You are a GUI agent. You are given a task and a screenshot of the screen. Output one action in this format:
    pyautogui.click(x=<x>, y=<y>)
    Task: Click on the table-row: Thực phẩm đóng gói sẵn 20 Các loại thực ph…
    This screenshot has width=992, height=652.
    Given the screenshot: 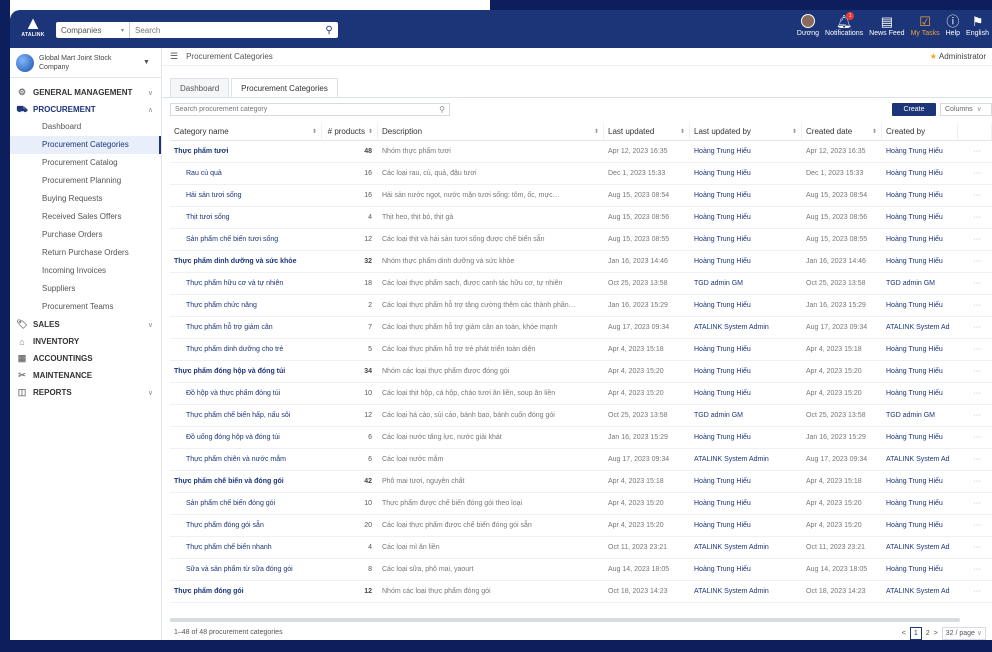 What is the action you would take?
    pyautogui.click(x=581, y=526)
    